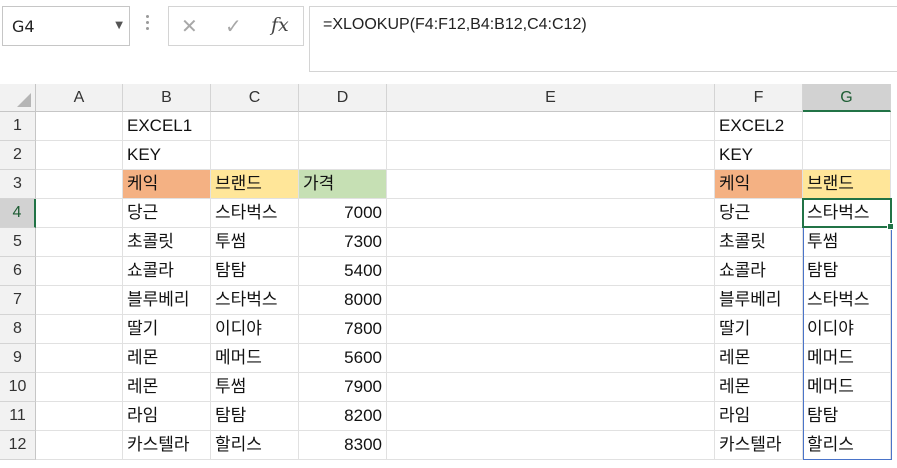 The height and width of the screenshot is (468, 897). Describe the element at coordinates (255, 213) in the screenshot. I see `cell-c4: 스타벅스` at that location.